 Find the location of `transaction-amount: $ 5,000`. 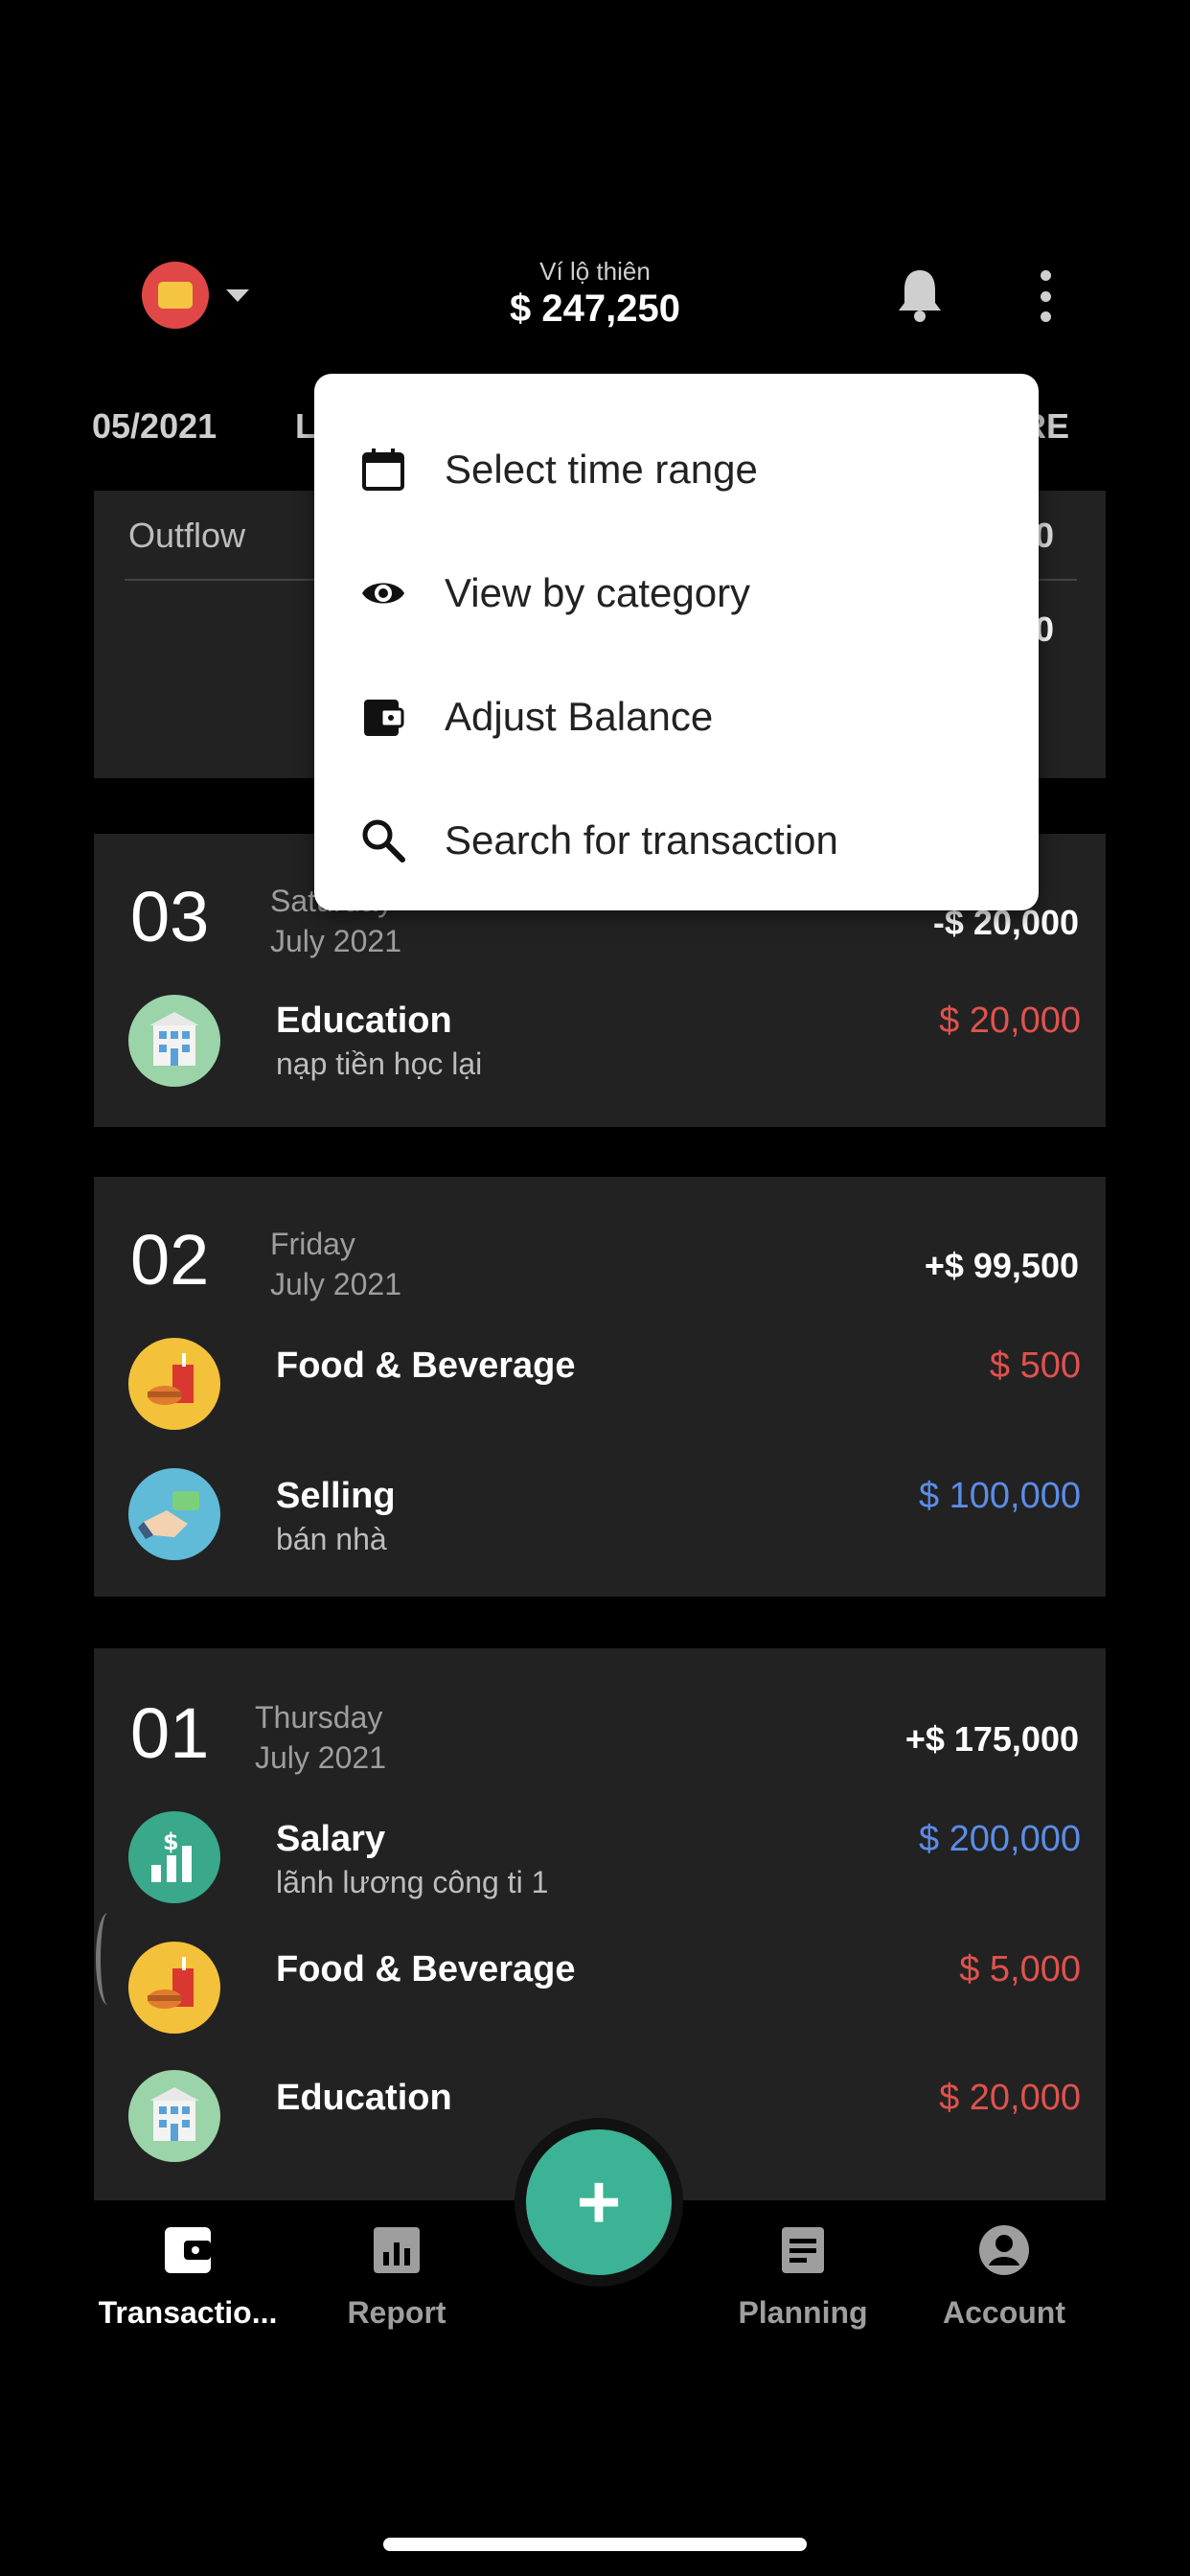

transaction-amount: $ 5,000 is located at coordinates (1020, 1969).